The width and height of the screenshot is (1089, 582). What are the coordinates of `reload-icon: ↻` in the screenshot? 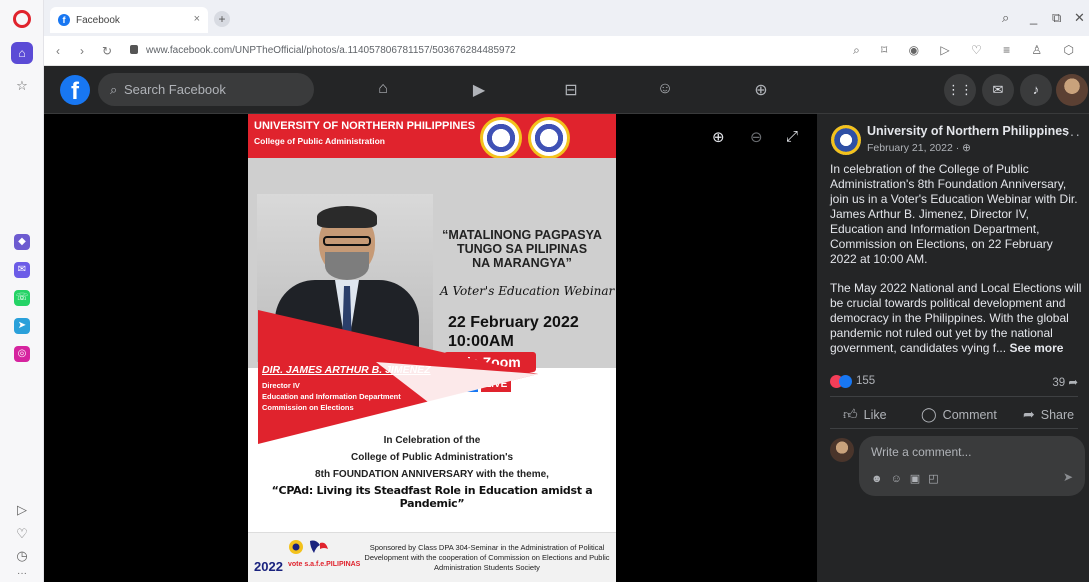 It's located at (107, 51).